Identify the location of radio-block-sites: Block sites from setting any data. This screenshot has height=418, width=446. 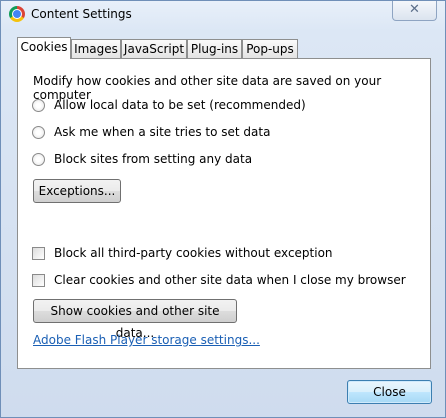
(142, 159).